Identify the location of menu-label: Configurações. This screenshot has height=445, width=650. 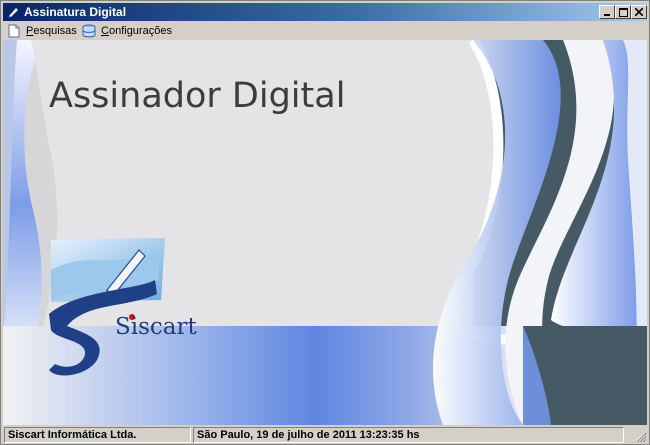
(136, 31).